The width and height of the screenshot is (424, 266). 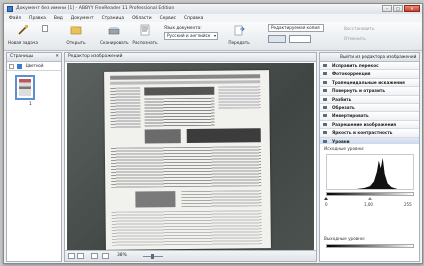 I want to click on tool-label: Исправить перекос, so click(x=355, y=65).